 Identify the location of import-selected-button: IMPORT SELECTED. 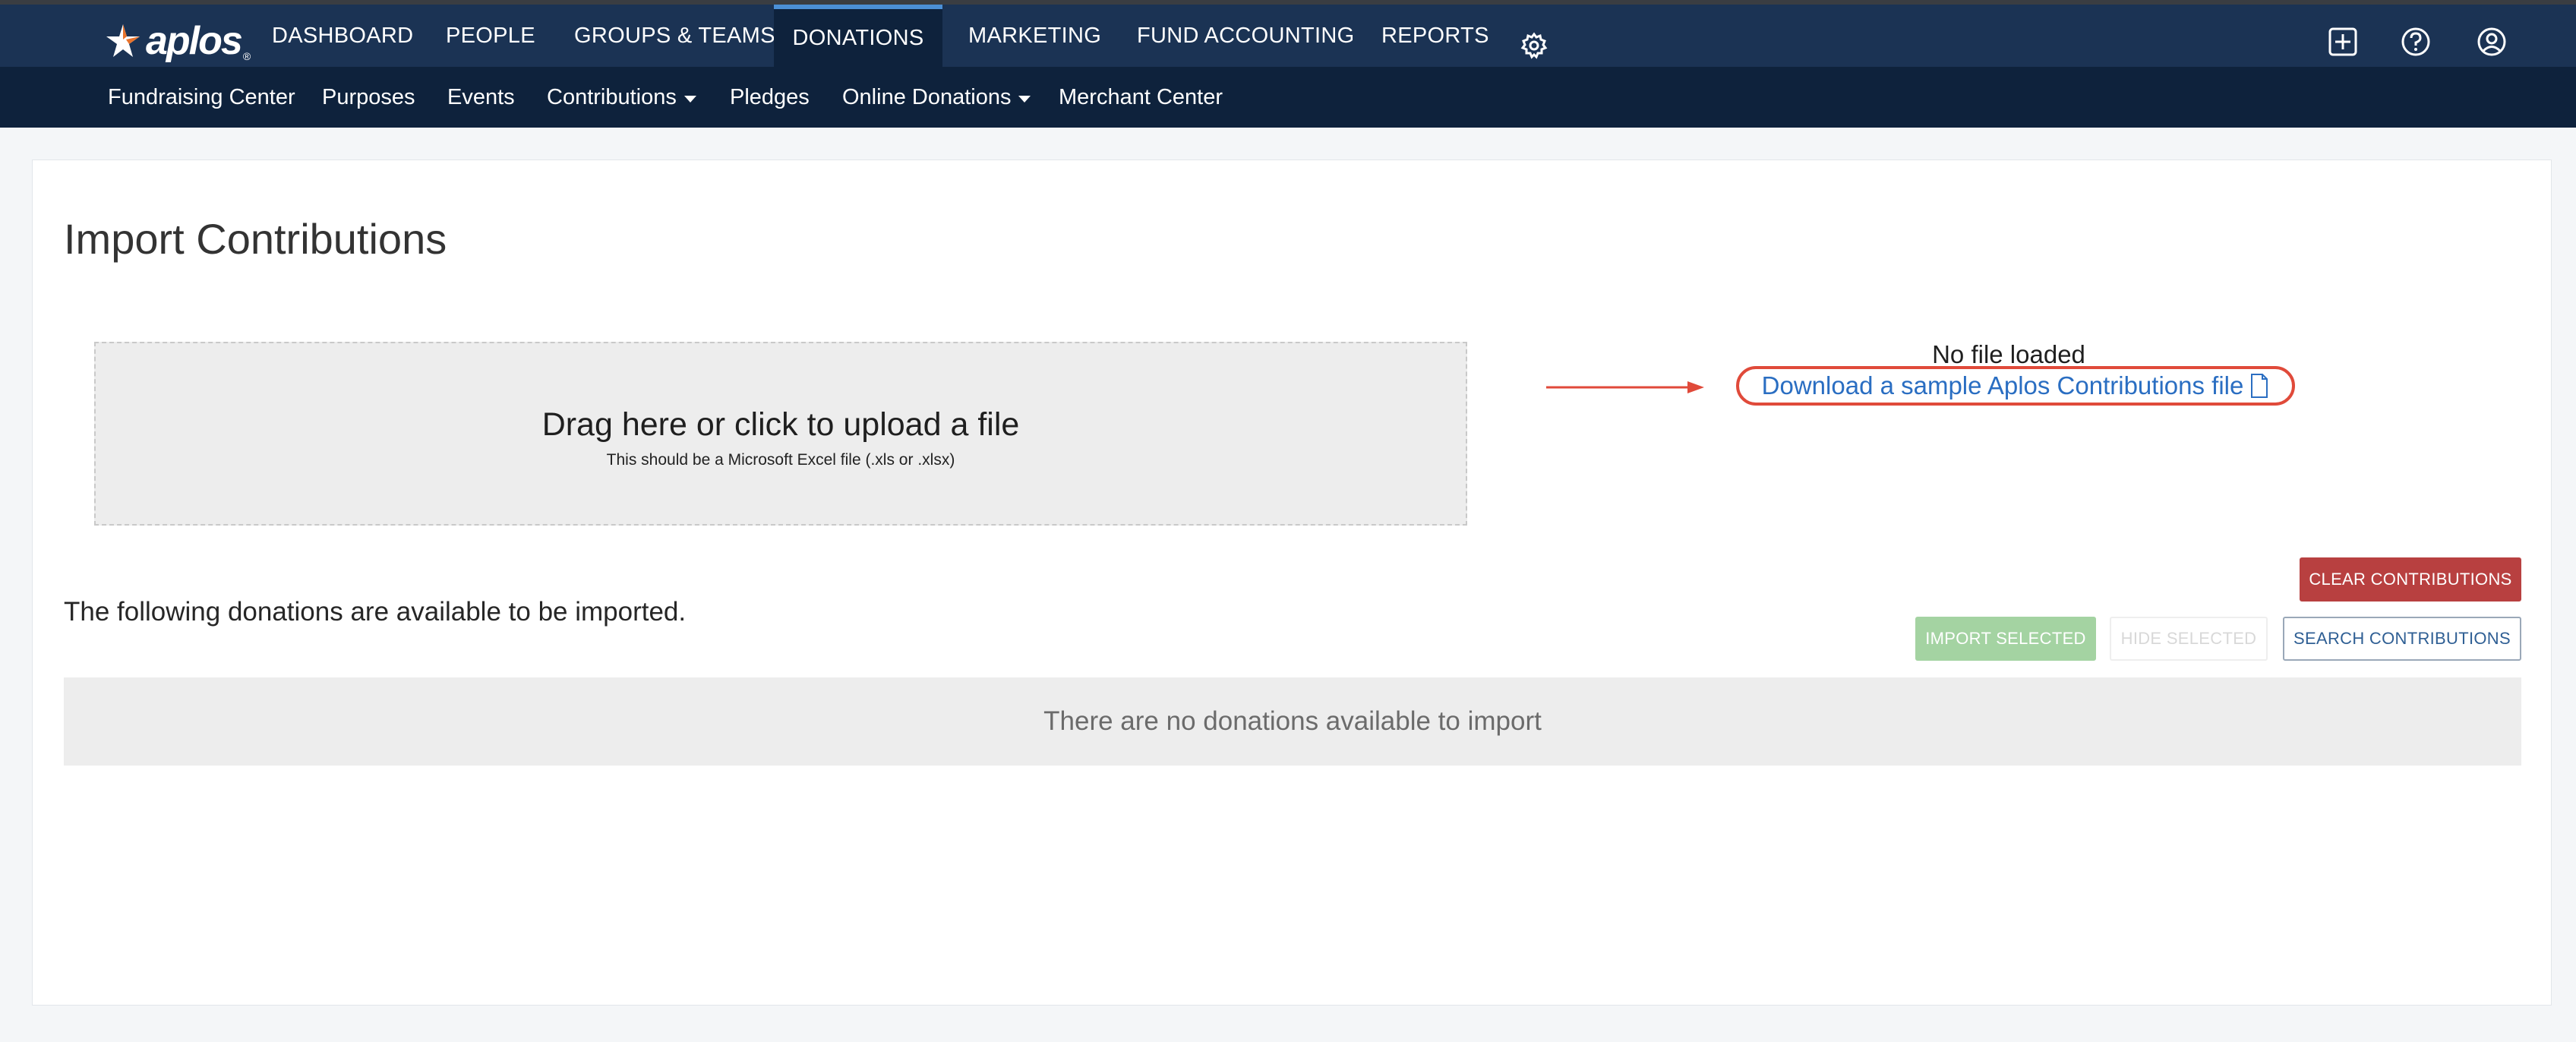
(2006, 639).